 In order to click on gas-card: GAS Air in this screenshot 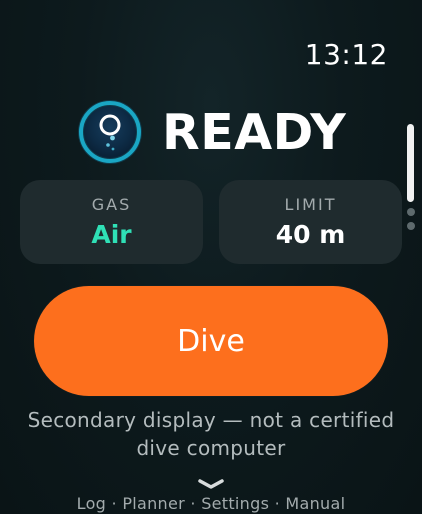, I will do `click(111, 222)`.